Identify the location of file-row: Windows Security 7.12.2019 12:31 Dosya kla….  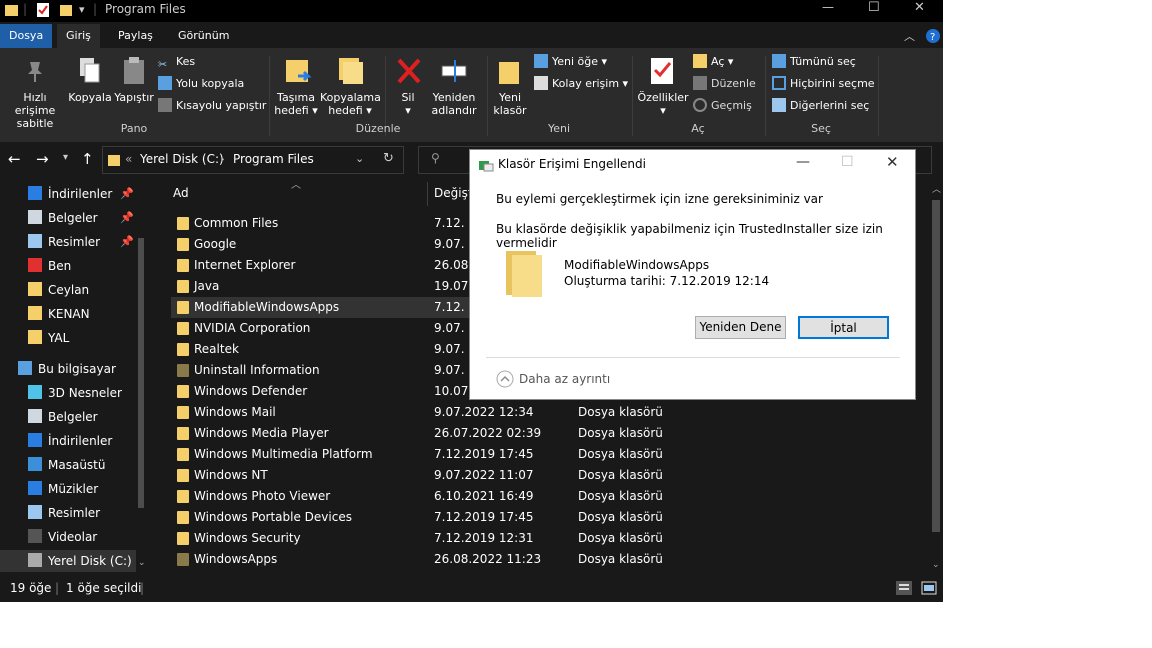
(541, 538).